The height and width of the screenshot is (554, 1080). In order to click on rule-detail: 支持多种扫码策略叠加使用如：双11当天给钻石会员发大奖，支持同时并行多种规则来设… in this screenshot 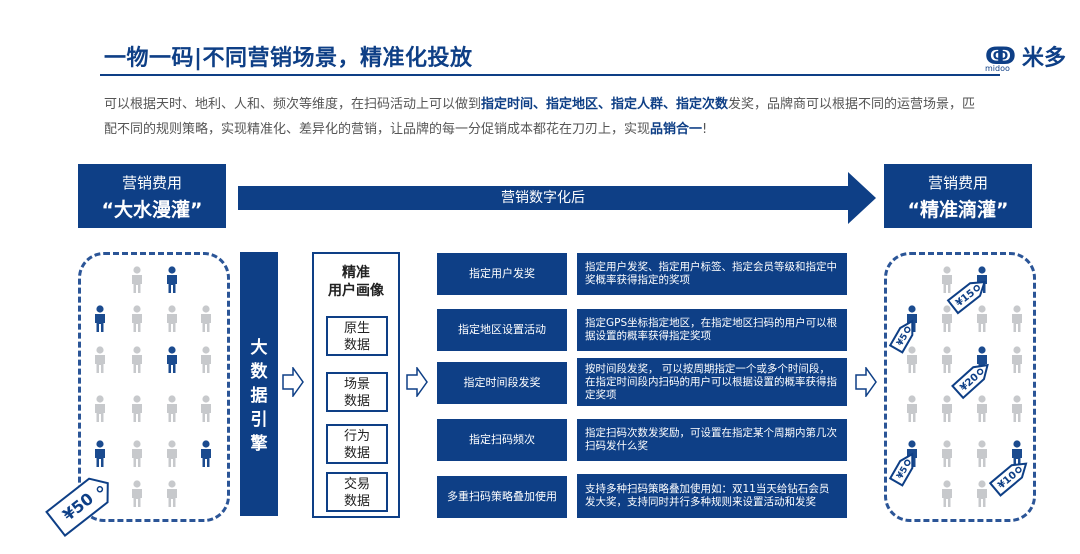, I will do `click(712, 496)`.